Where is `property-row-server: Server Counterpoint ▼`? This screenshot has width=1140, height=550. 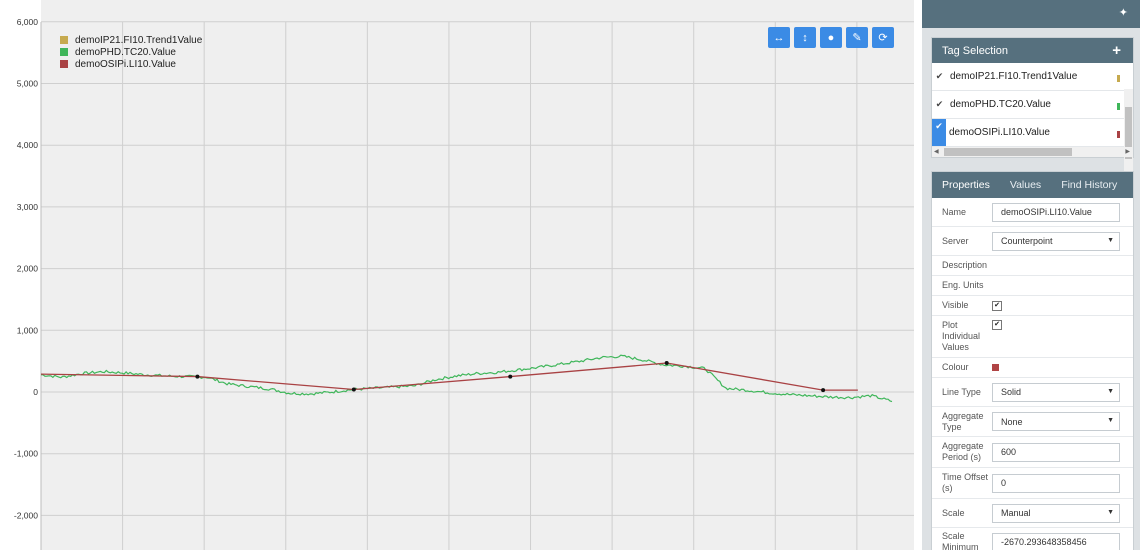 property-row-server: Server Counterpoint ▼ is located at coordinates (1032, 241).